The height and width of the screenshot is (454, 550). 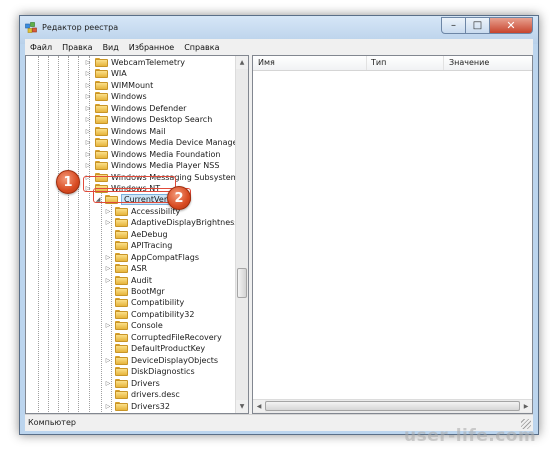 I want to click on tree-node: ▷ Windows Desktop Search, so click(x=148, y=119).